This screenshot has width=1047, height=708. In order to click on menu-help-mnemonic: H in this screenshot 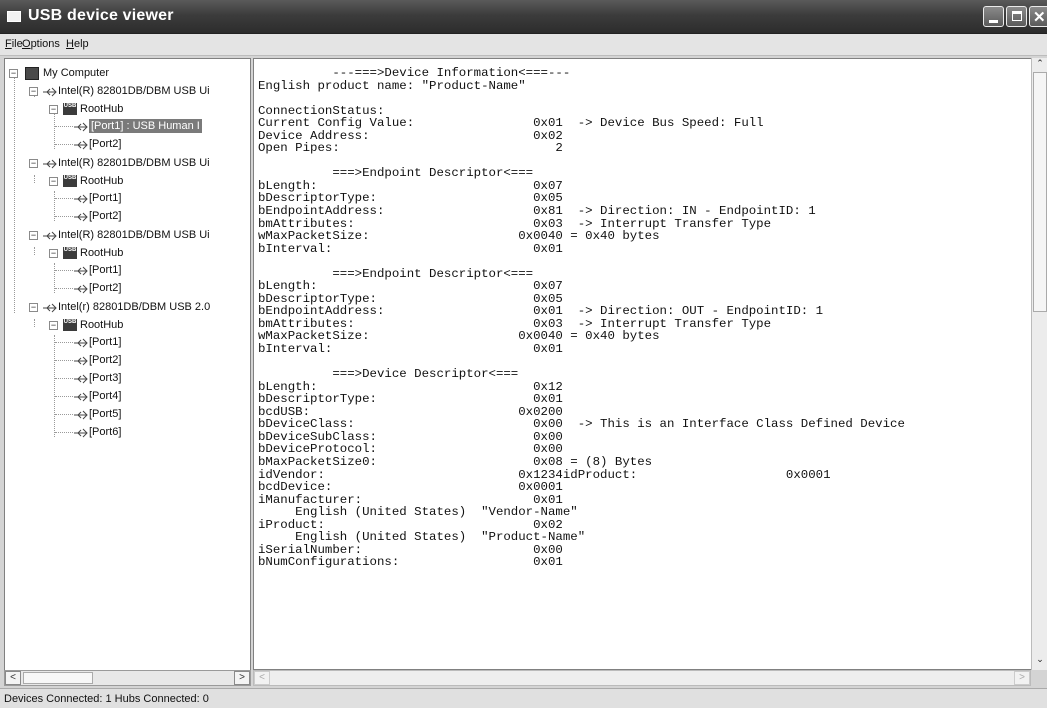, I will do `click(70, 44)`.